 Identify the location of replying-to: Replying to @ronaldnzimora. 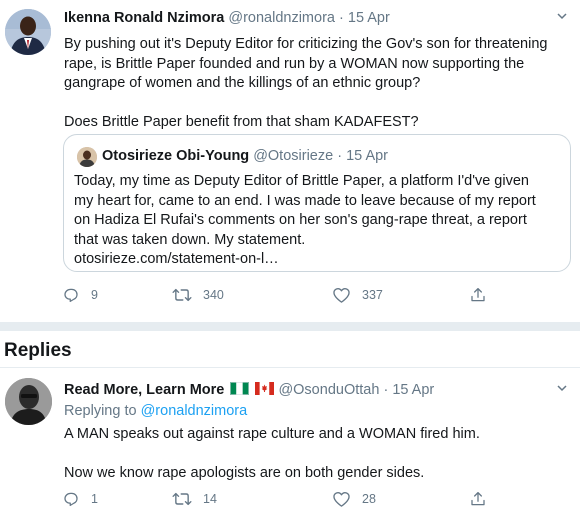
(155, 411).